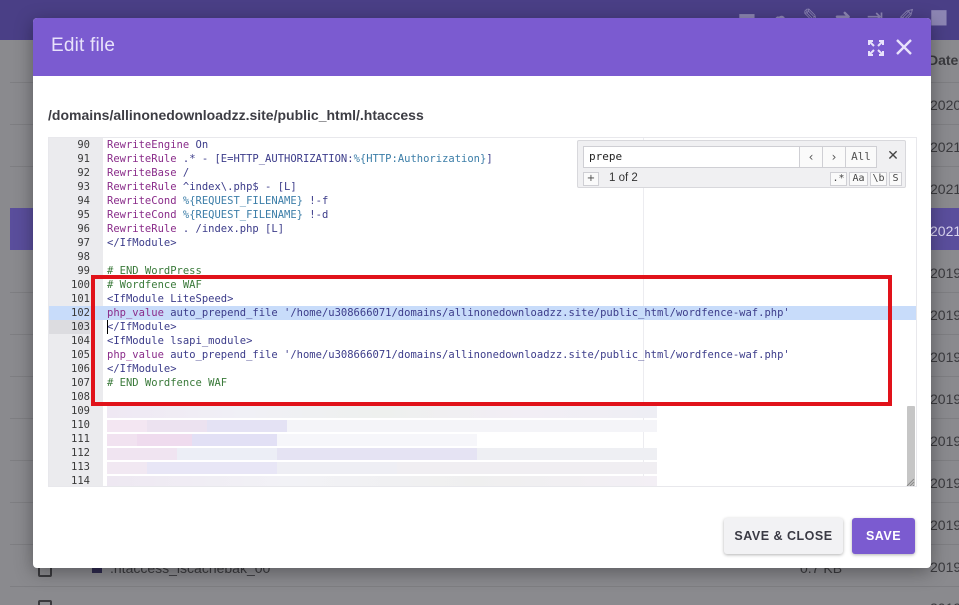 This screenshot has height=605, width=959. Describe the element at coordinates (692, 157) in the screenshot. I see `search-input: prepe` at that location.